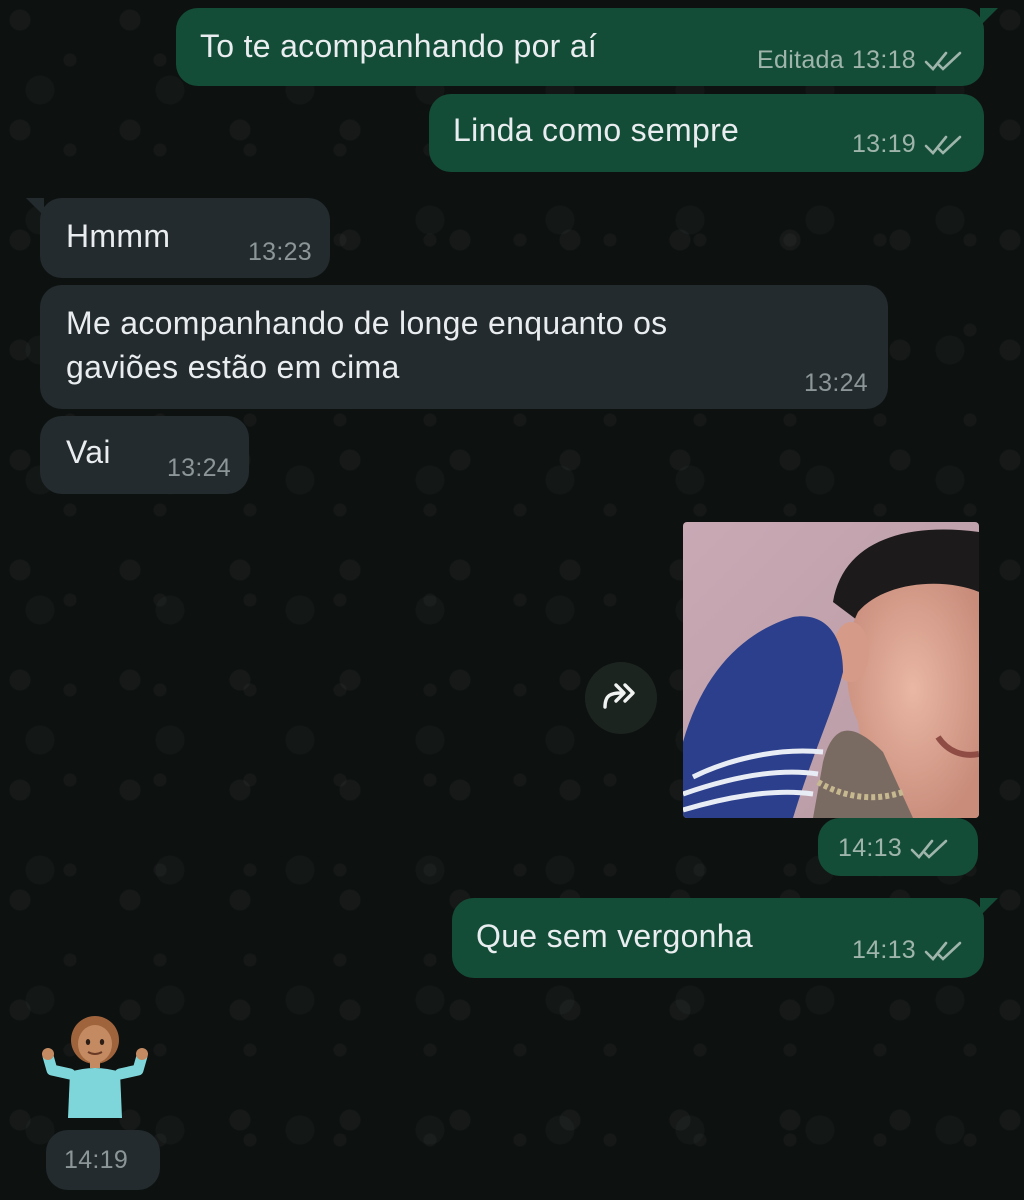 This screenshot has height=1200, width=1024. I want to click on message-incoming-3: Vai 13:24, so click(144, 455).